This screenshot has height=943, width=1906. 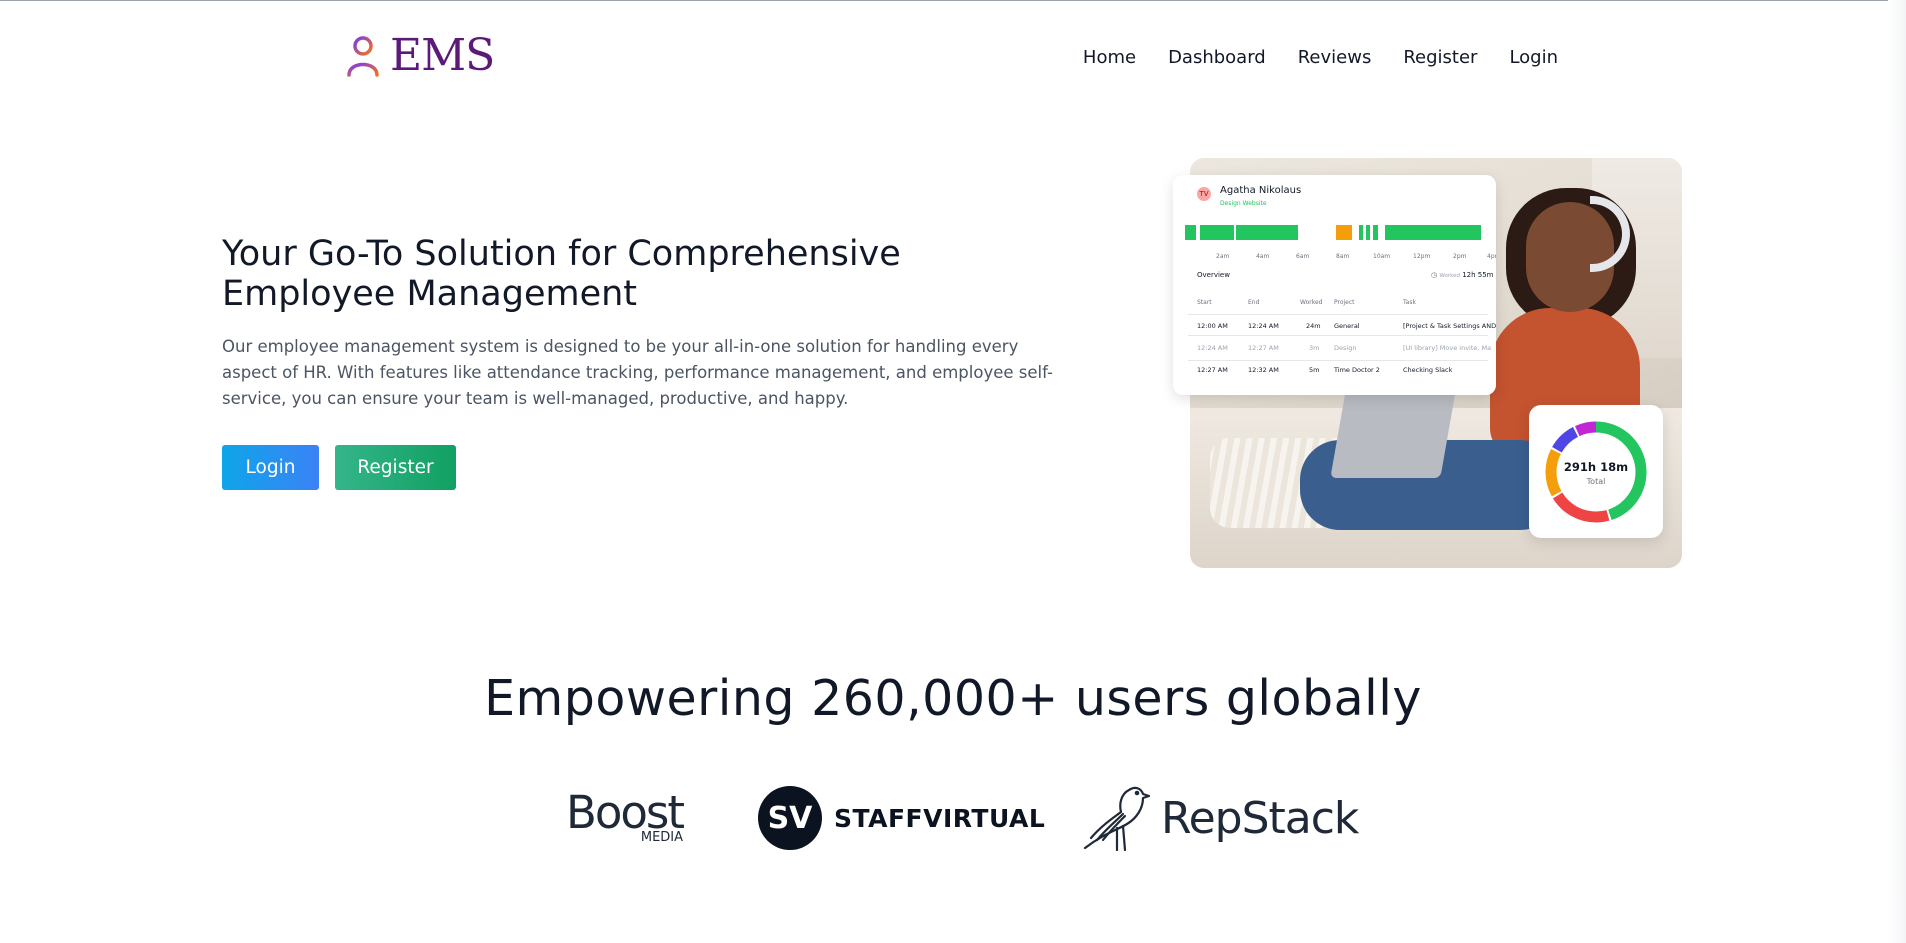 What do you see at coordinates (1212, 326) in the screenshot?
I see `table-cell: 12:00 AM` at bounding box center [1212, 326].